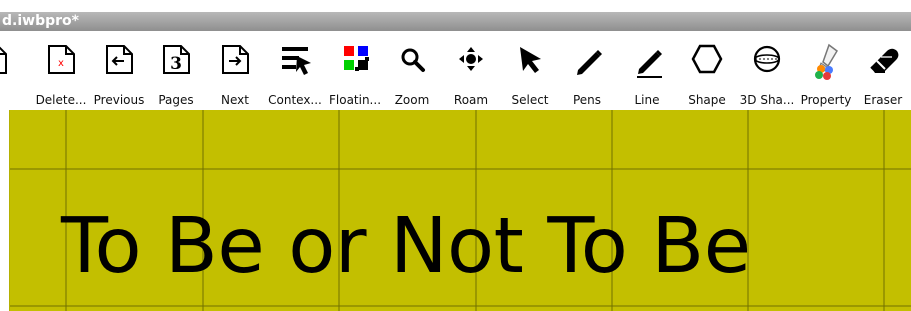 This screenshot has height=311, width=911. What do you see at coordinates (826, 61) in the screenshot?
I see `property-icon` at bounding box center [826, 61].